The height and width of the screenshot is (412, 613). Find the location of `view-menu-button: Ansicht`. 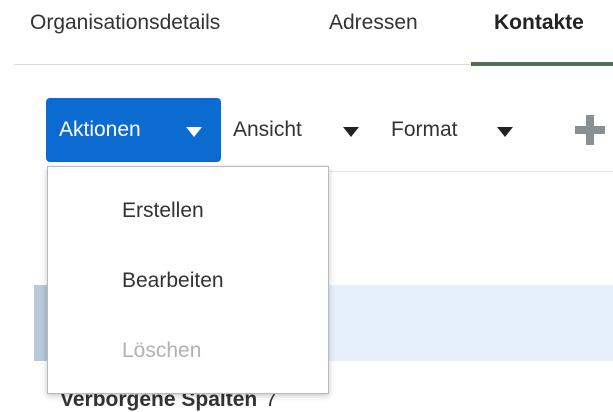

view-menu-button: Ansicht is located at coordinates (296, 130).